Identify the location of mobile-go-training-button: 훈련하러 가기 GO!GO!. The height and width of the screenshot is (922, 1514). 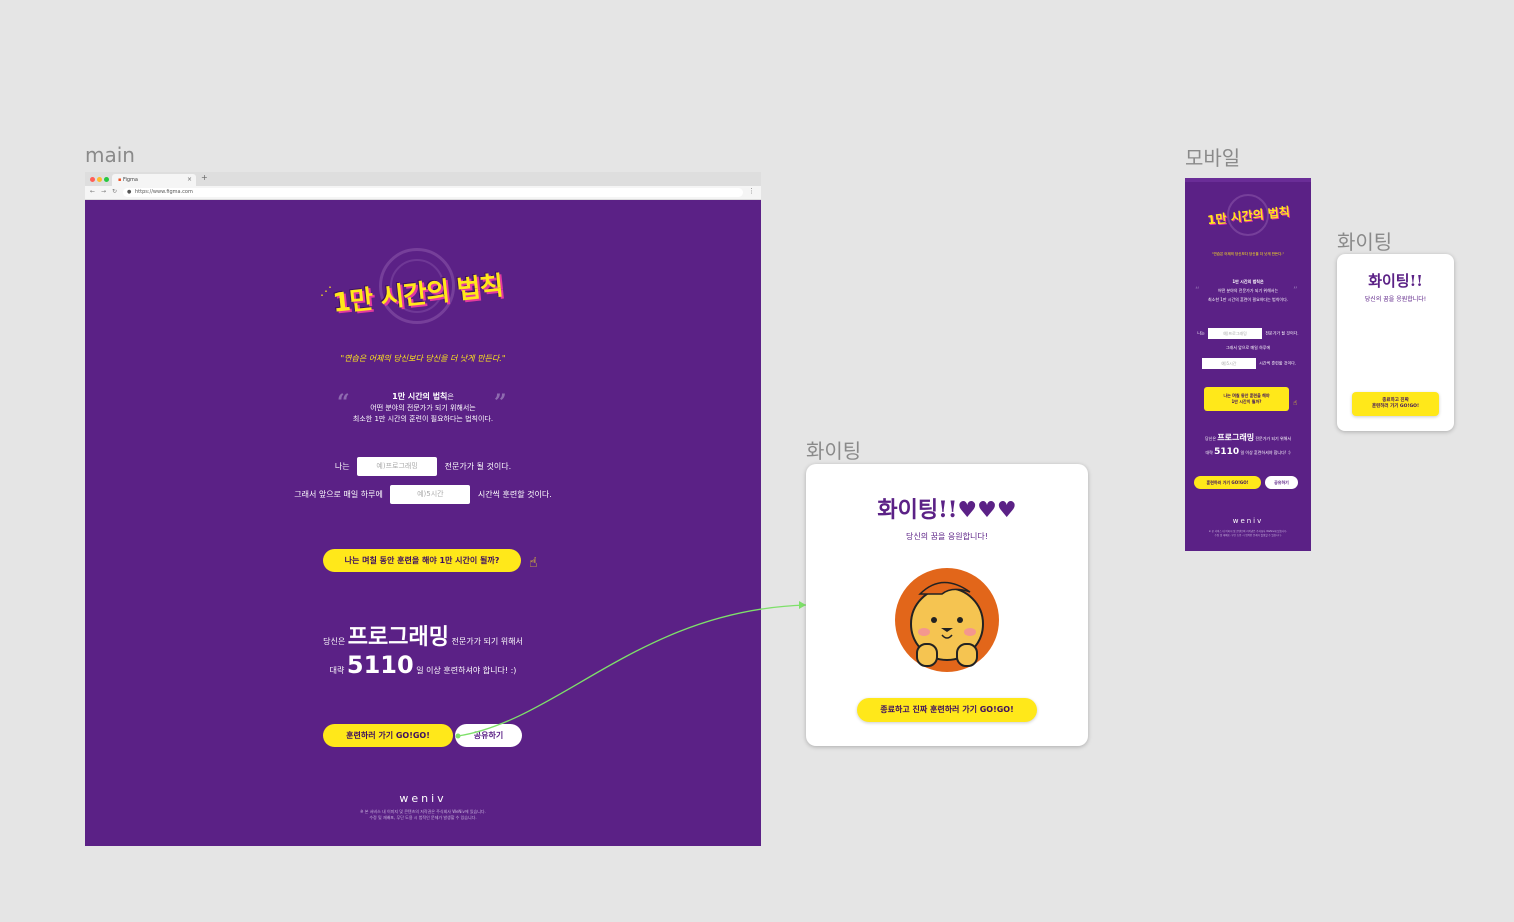
(1227, 482).